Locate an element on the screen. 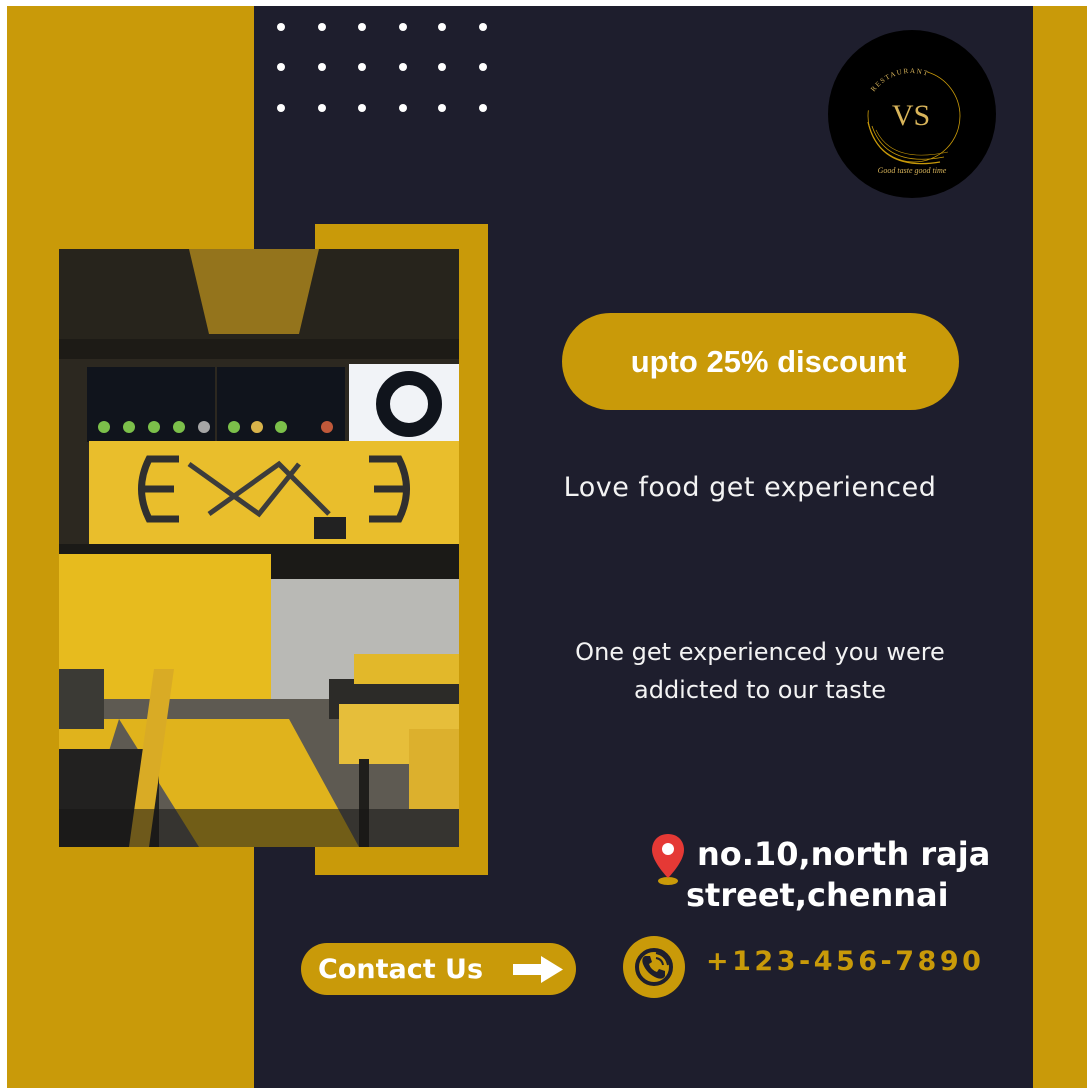 The width and height of the screenshot is (1087, 1088). description-line-2: addicted to our taste is located at coordinates (760, 690).